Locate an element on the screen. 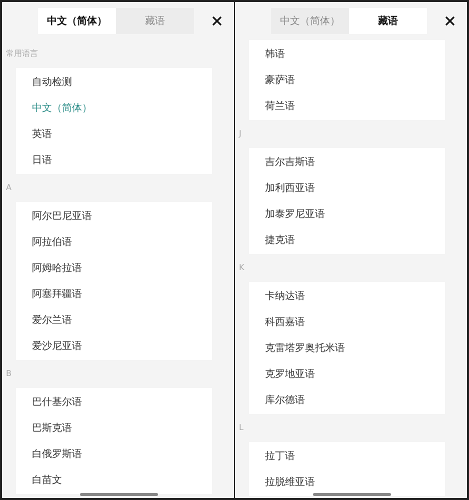 The width and height of the screenshot is (469, 500). section-header: J is located at coordinates (240, 134).